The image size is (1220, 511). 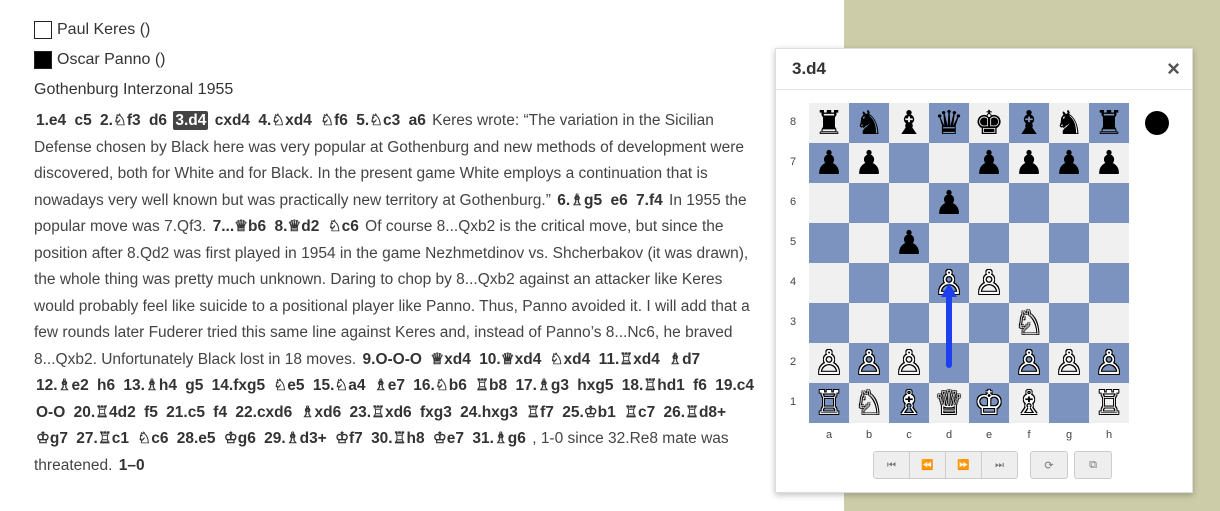 I want to click on close-icon: ×, so click(x=1173, y=69).